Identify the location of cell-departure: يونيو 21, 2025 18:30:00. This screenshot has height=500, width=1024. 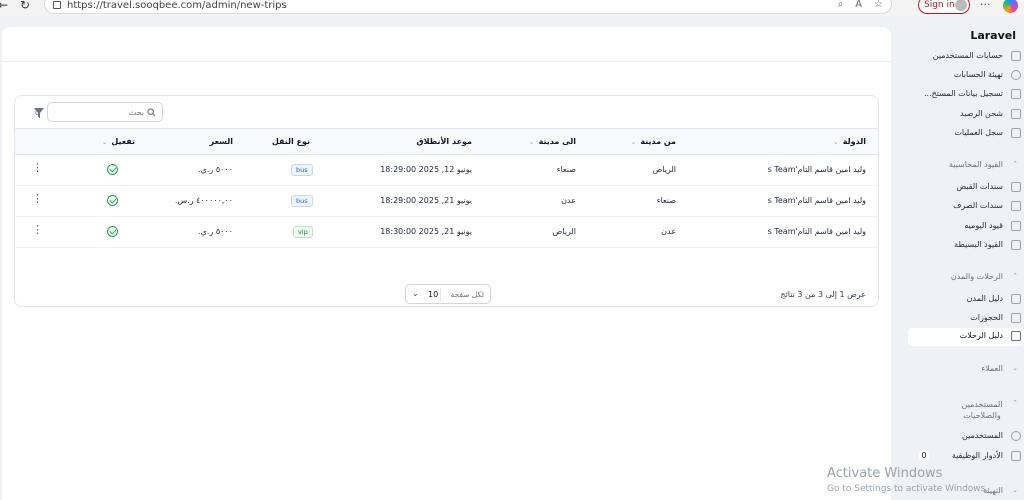
(426, 231).